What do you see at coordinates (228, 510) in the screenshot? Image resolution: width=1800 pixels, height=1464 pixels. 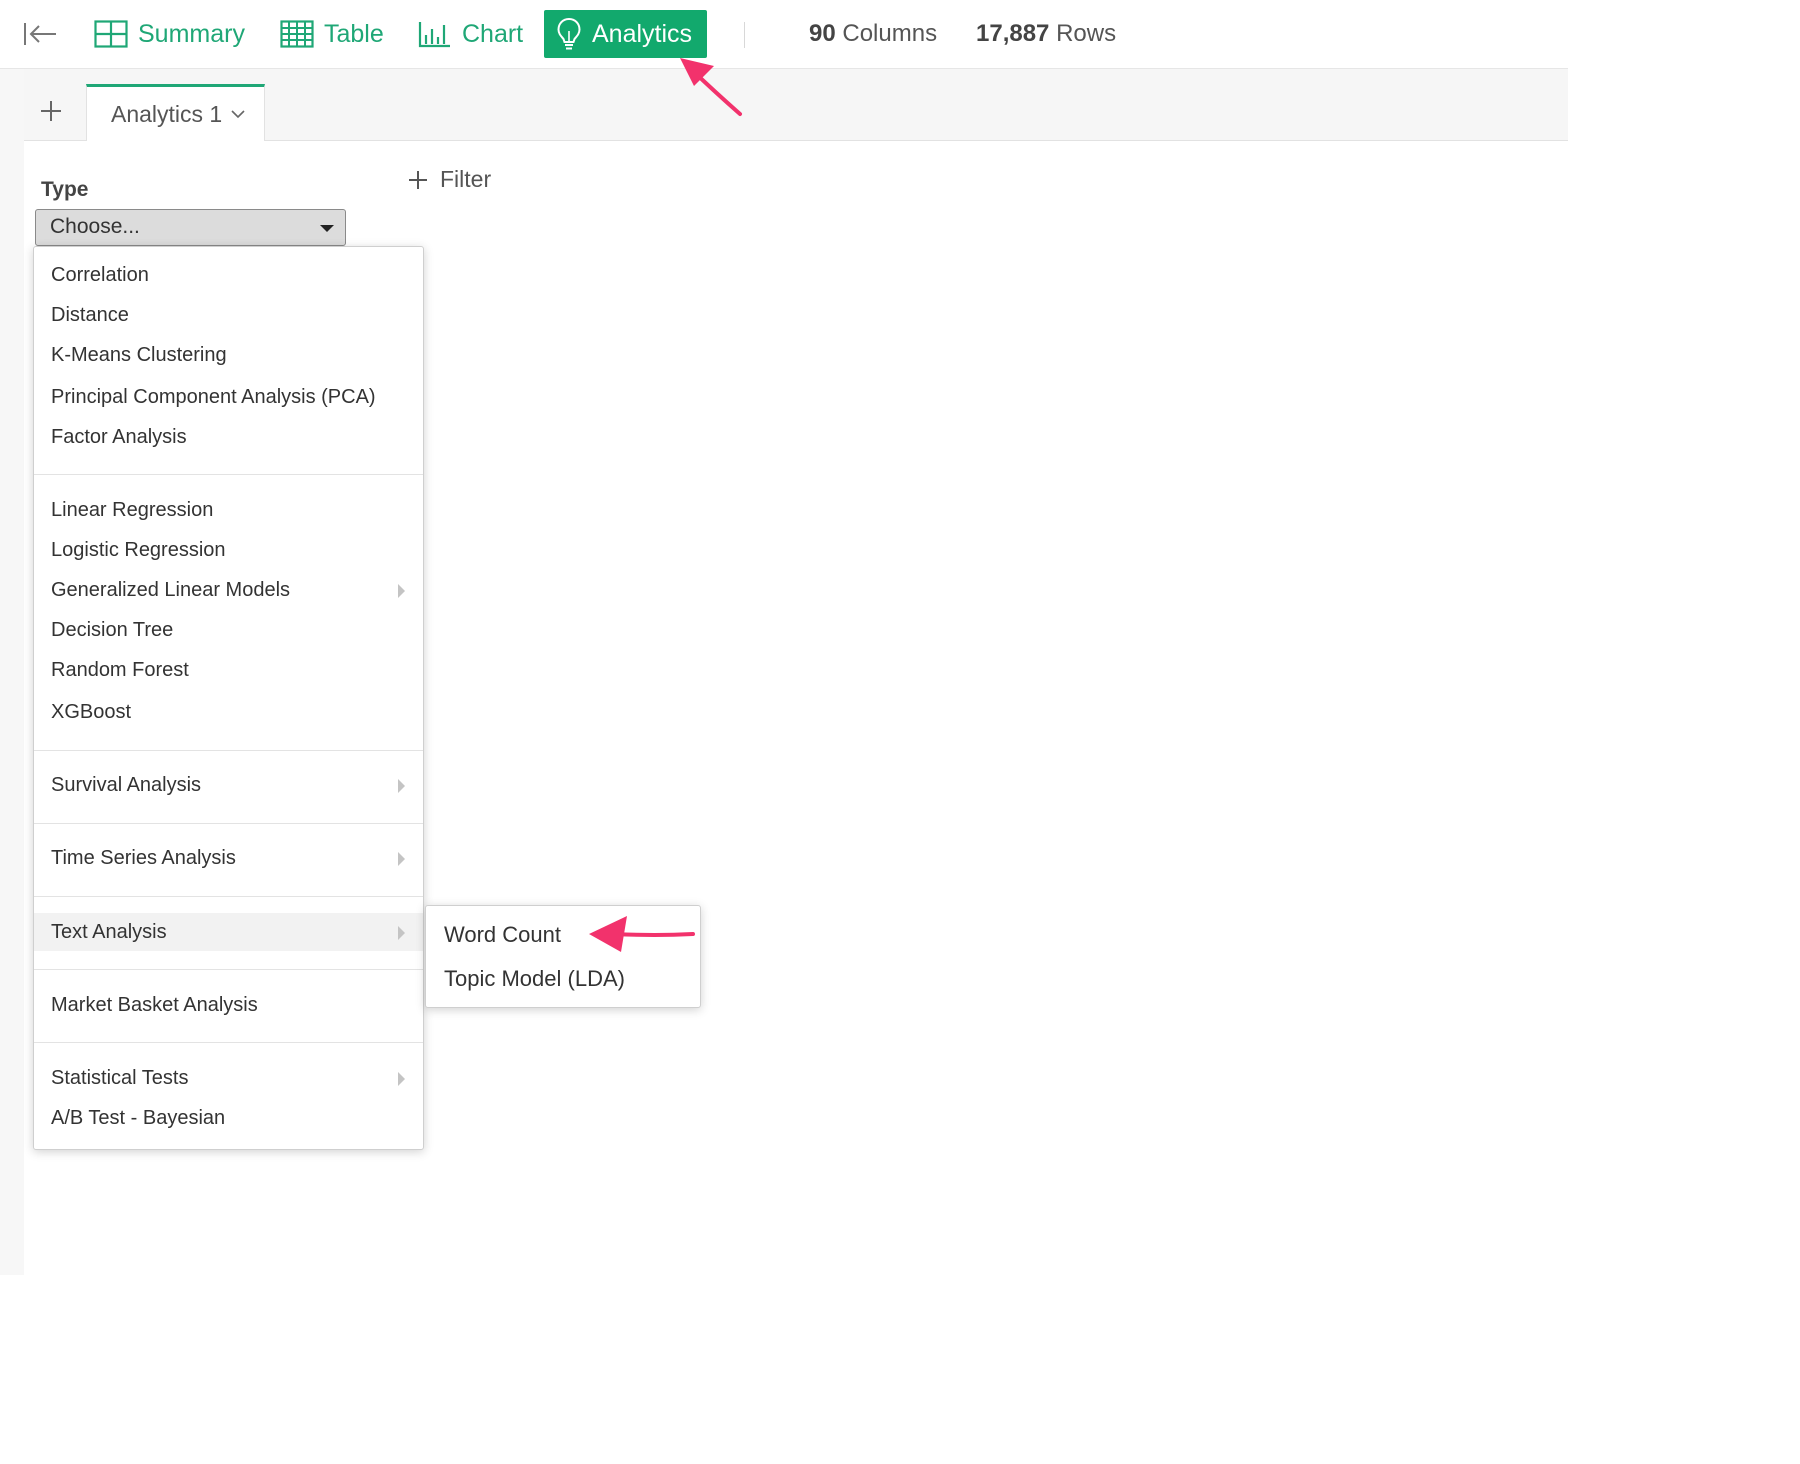 I see `menu-item-linear-regression: Linear Regression` at bounding box center [228, 510].